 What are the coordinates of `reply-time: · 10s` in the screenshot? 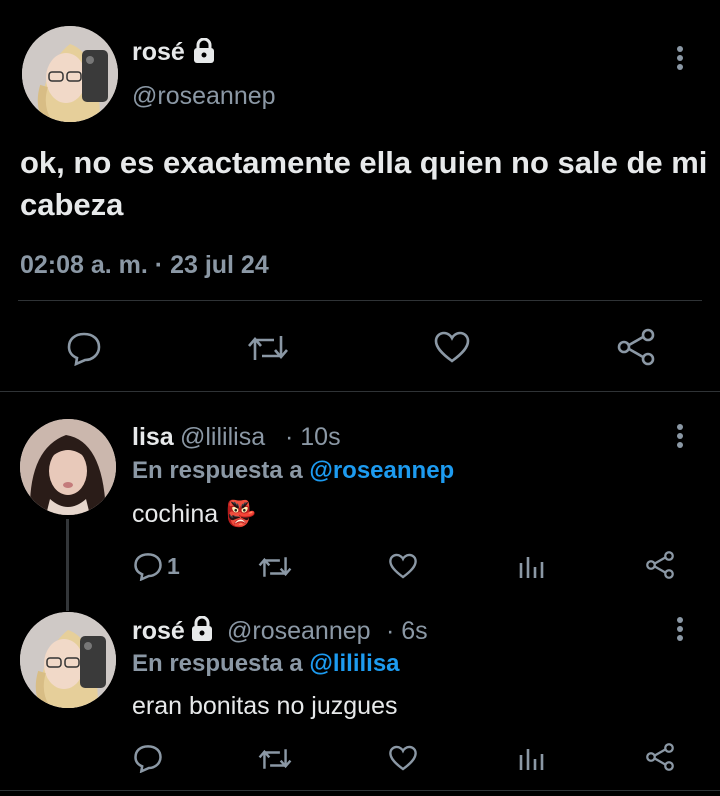 It's located at (313, 437).